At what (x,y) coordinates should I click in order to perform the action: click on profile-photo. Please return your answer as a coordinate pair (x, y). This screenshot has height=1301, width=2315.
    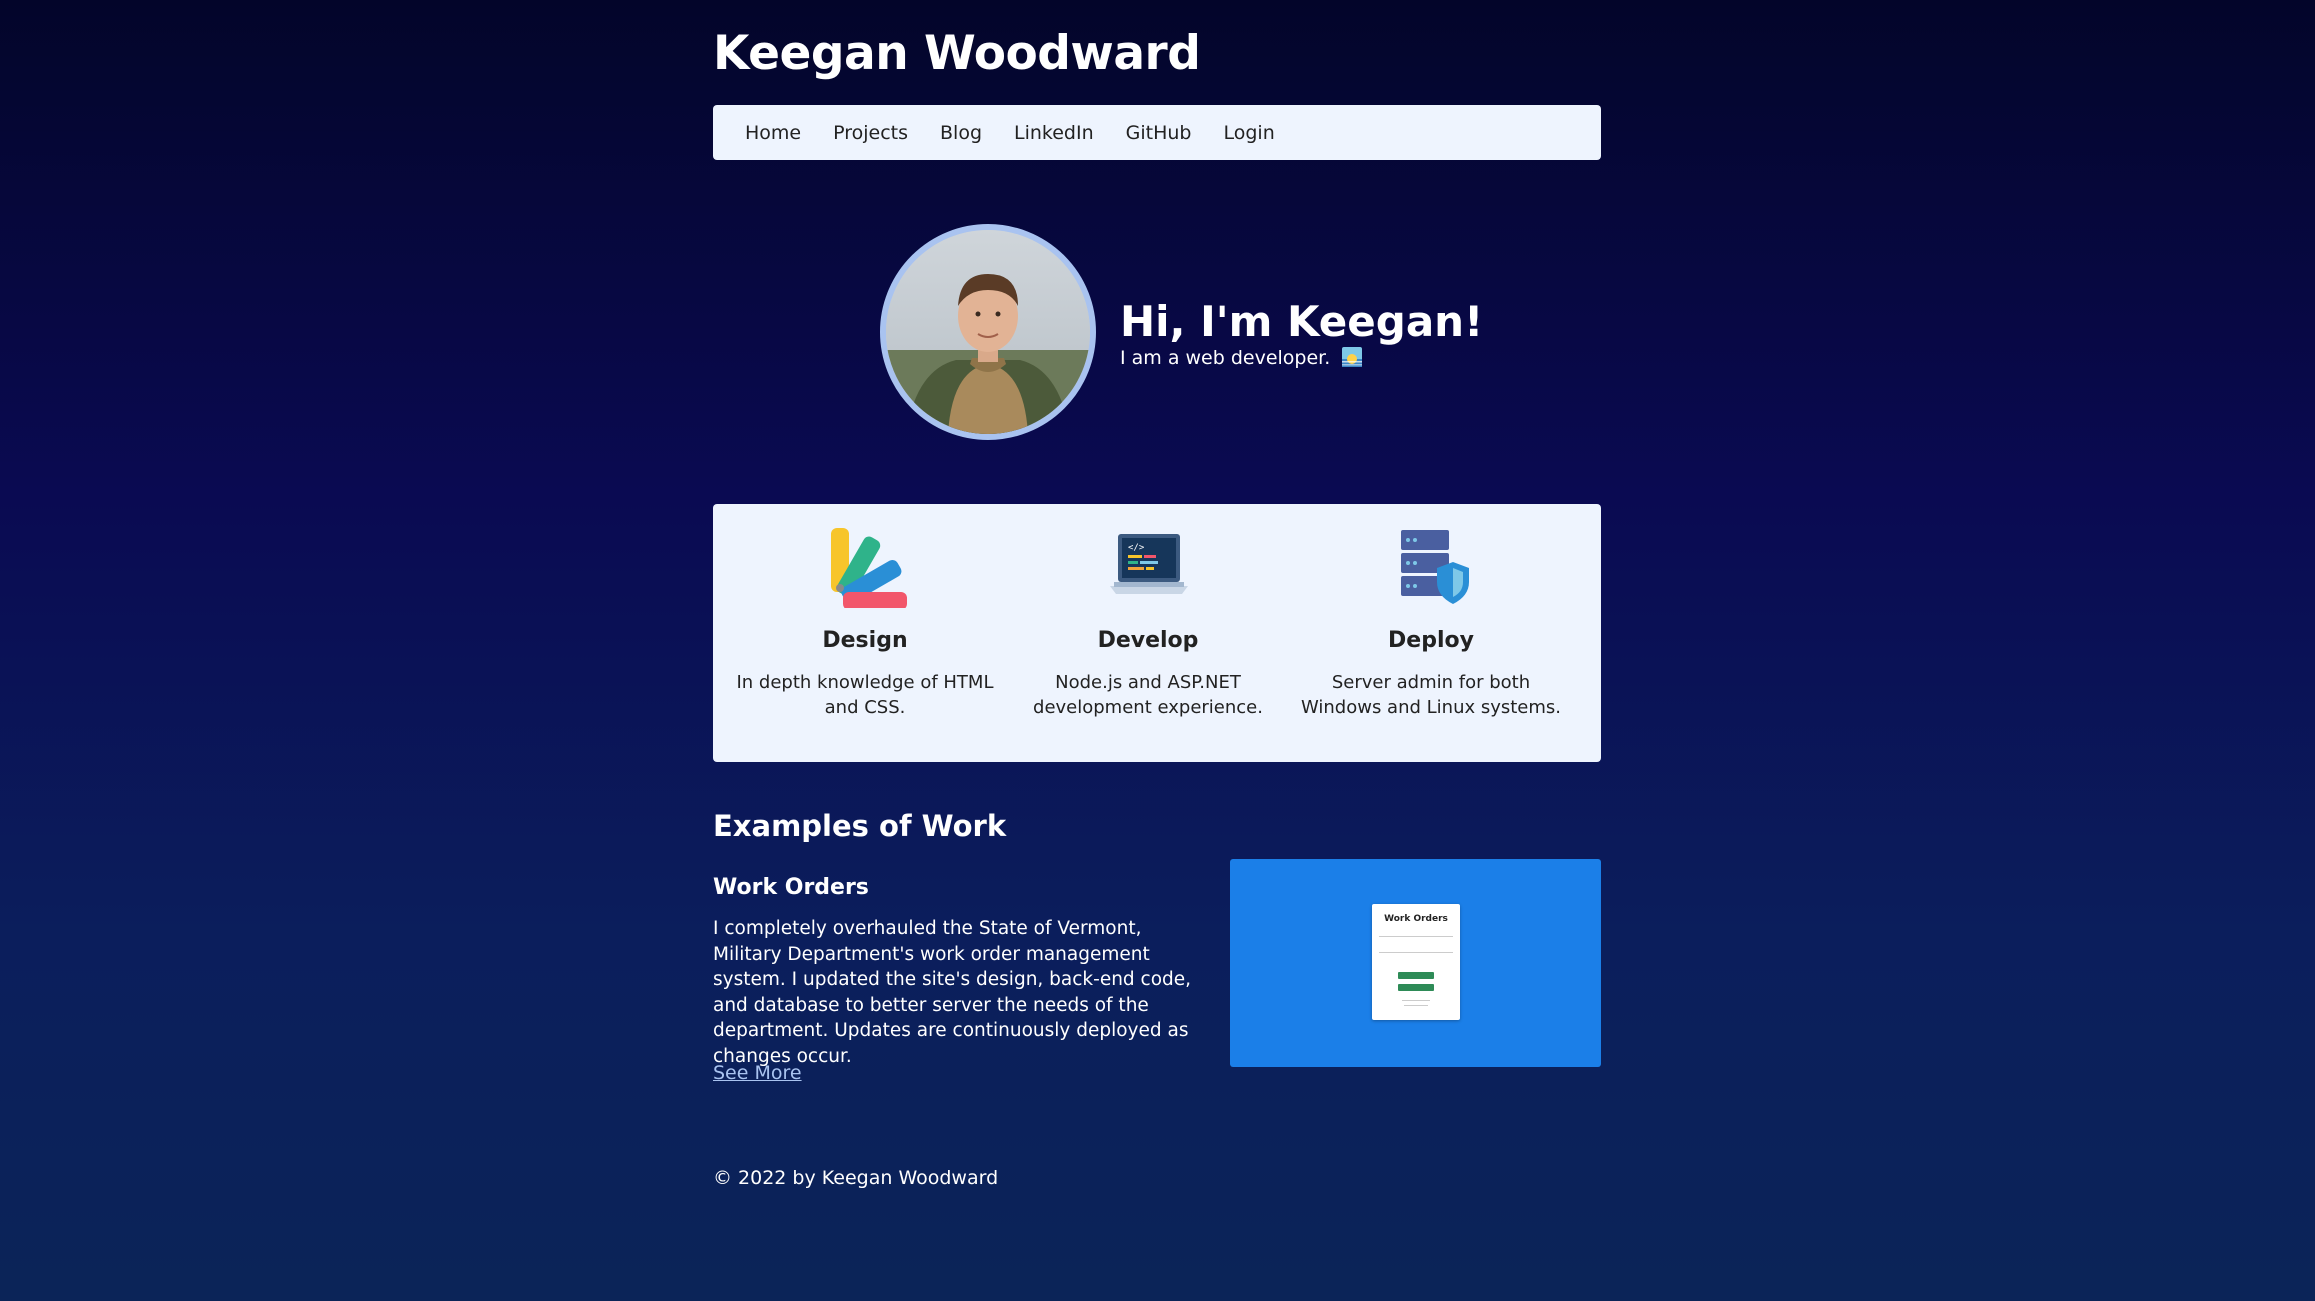
    Looking at the image, I should click on (988, 332).